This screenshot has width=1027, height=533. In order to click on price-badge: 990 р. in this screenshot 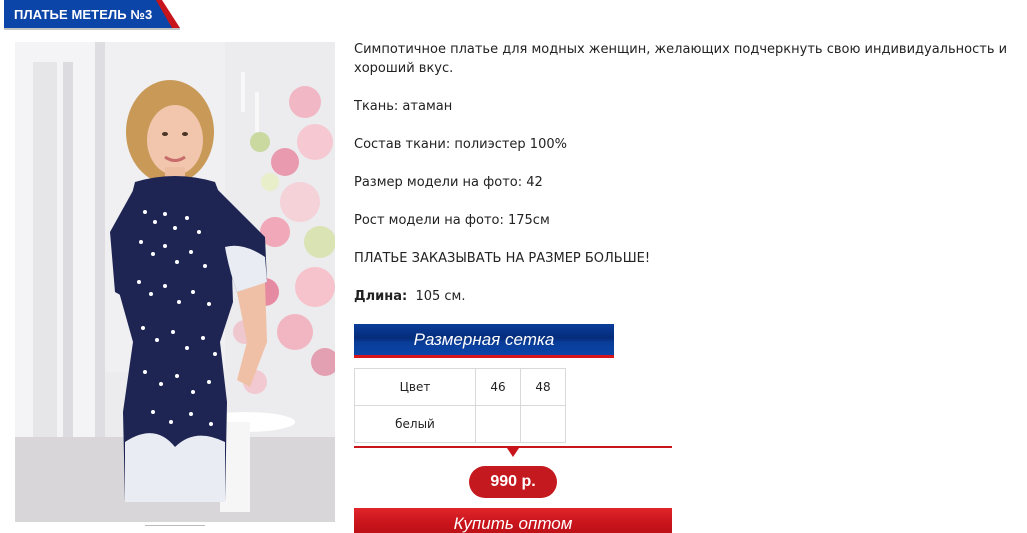, I will do `click(513, 482)`.